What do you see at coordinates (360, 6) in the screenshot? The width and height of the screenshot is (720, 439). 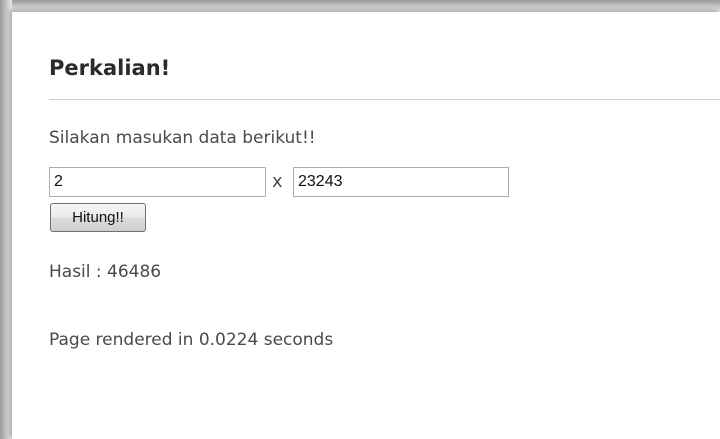 I see `window-shadow-top` at bounding box center [360, 6].